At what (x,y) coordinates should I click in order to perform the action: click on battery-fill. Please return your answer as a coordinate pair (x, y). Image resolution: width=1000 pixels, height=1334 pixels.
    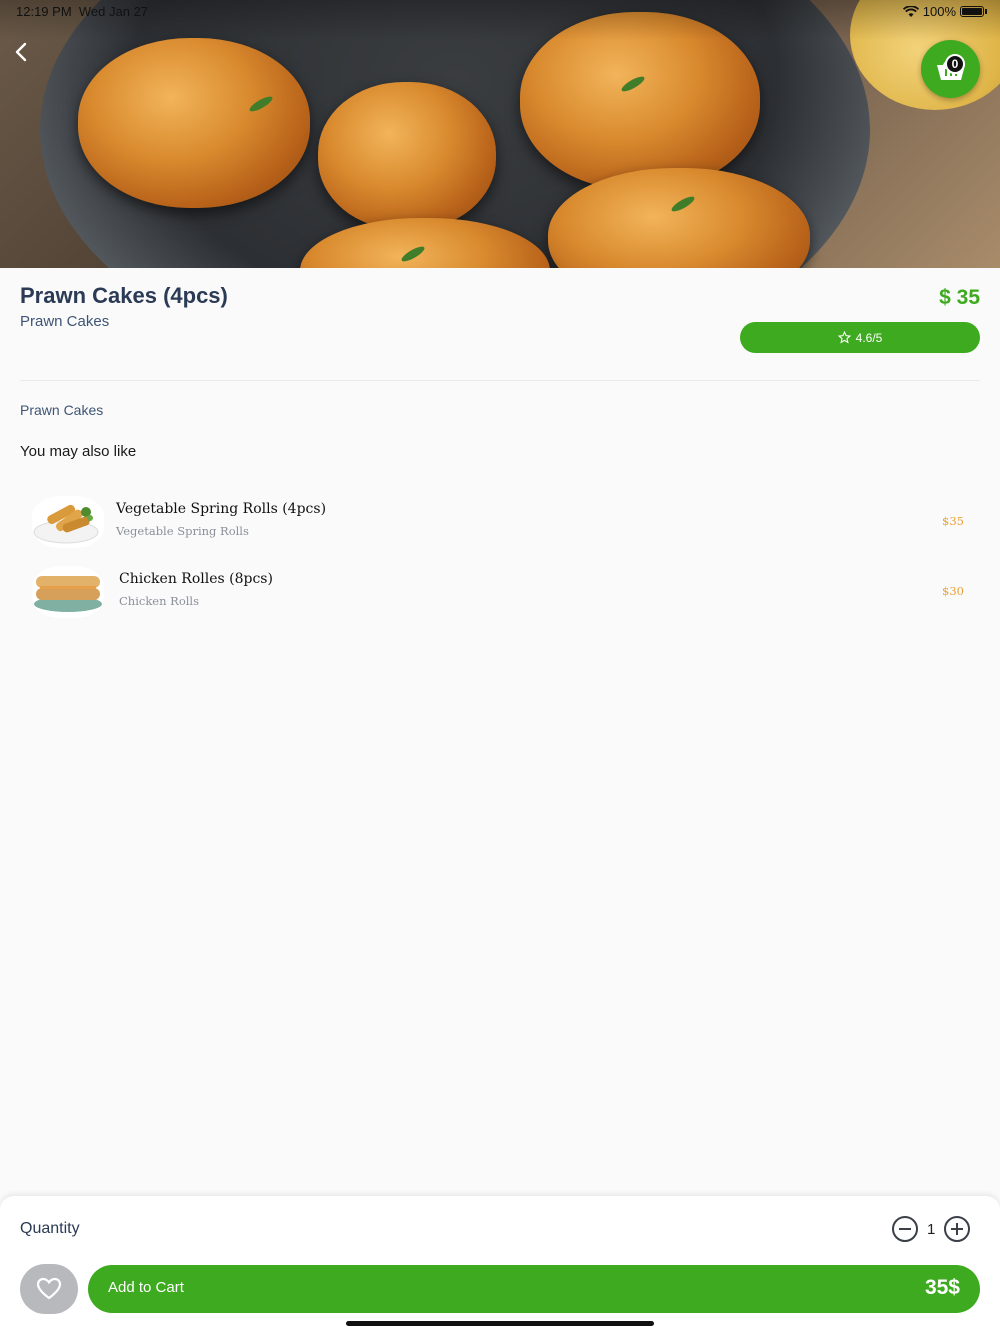
    Looking at the image, I should click on (972, 11).